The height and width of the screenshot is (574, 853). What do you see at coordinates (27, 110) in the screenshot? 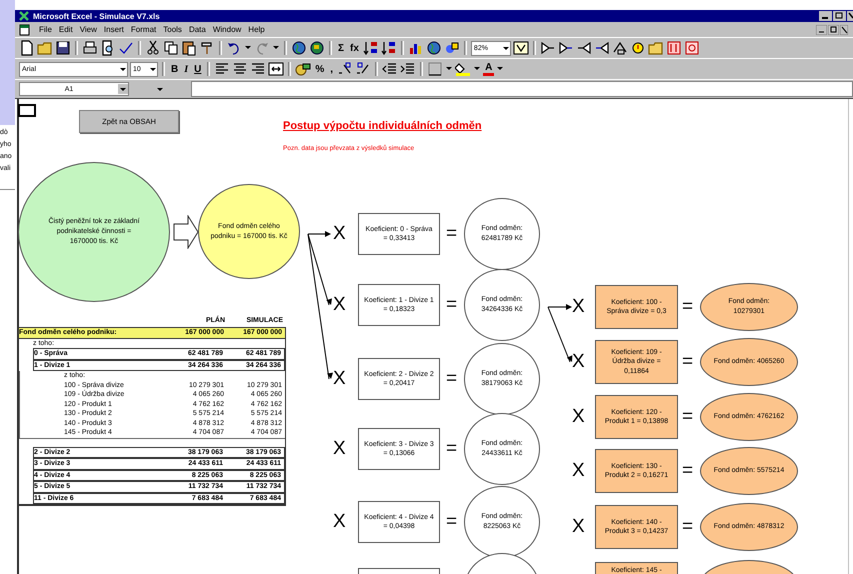
I see `cell-cursor` at bounding box center [27, 110].